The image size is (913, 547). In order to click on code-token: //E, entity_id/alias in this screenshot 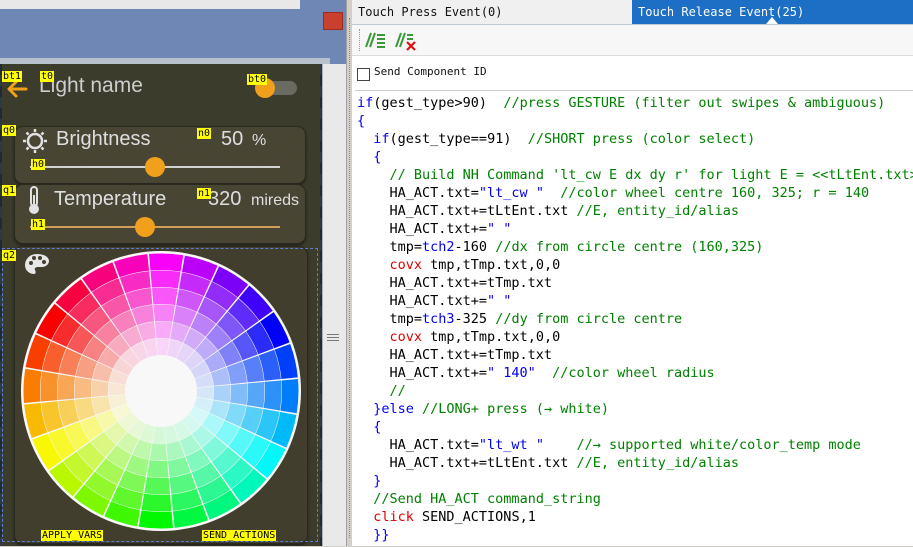, I will do `click(658, 211)`.